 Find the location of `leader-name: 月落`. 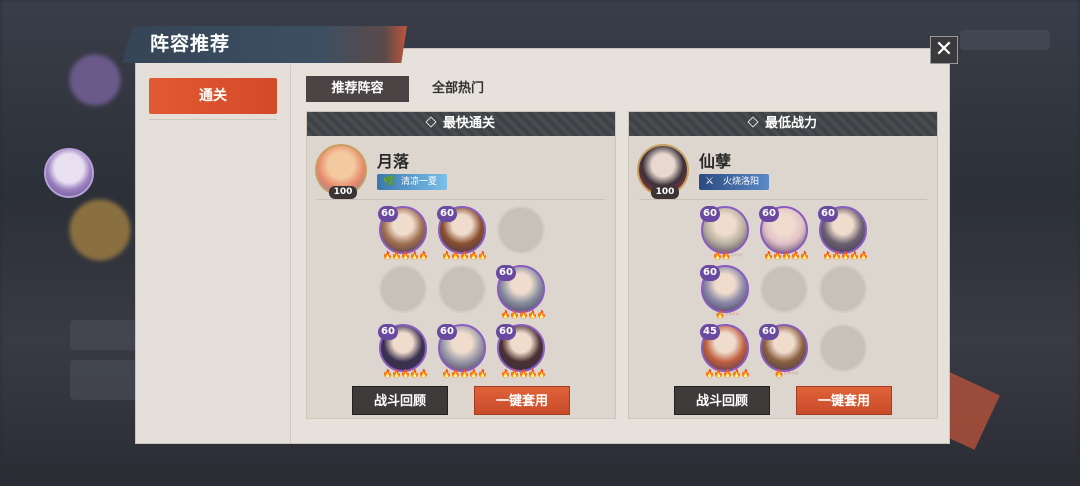

leader-name: 月落 is located at coordinates (393, 161).